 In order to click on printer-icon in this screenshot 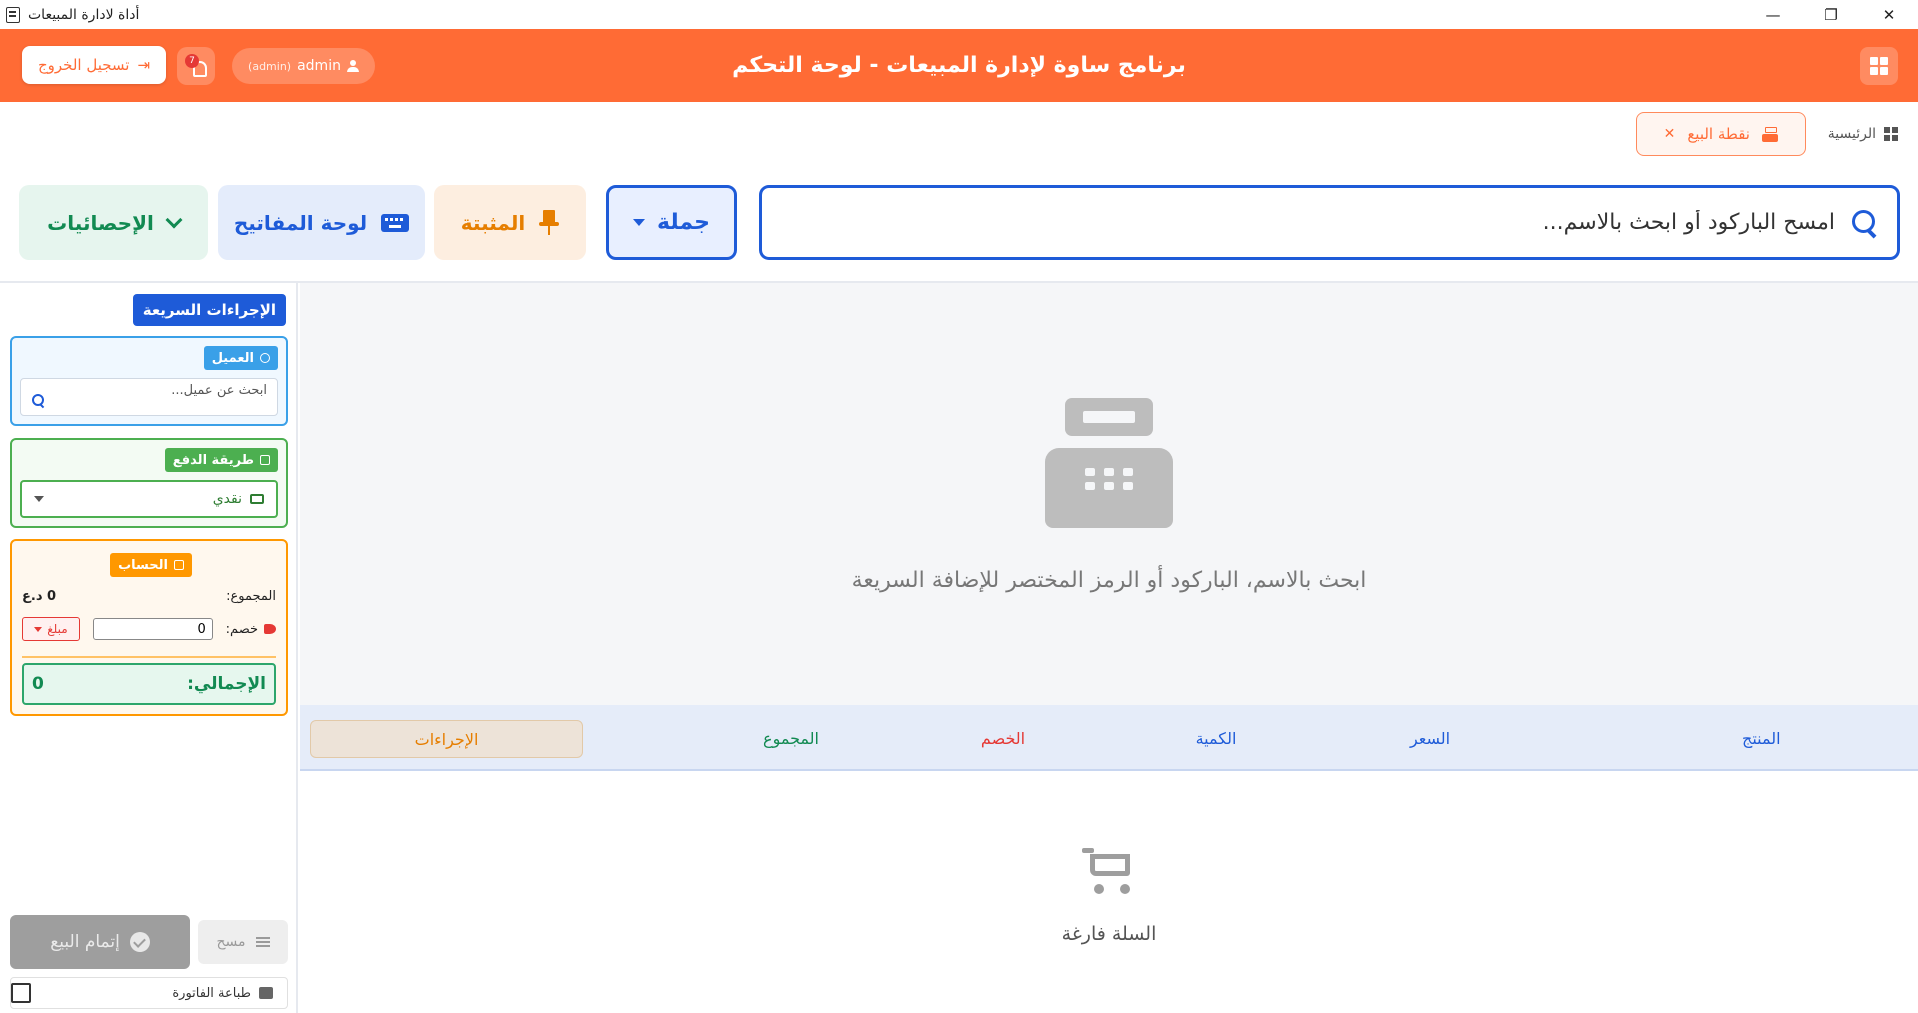, I will do `click(266, 993)`.